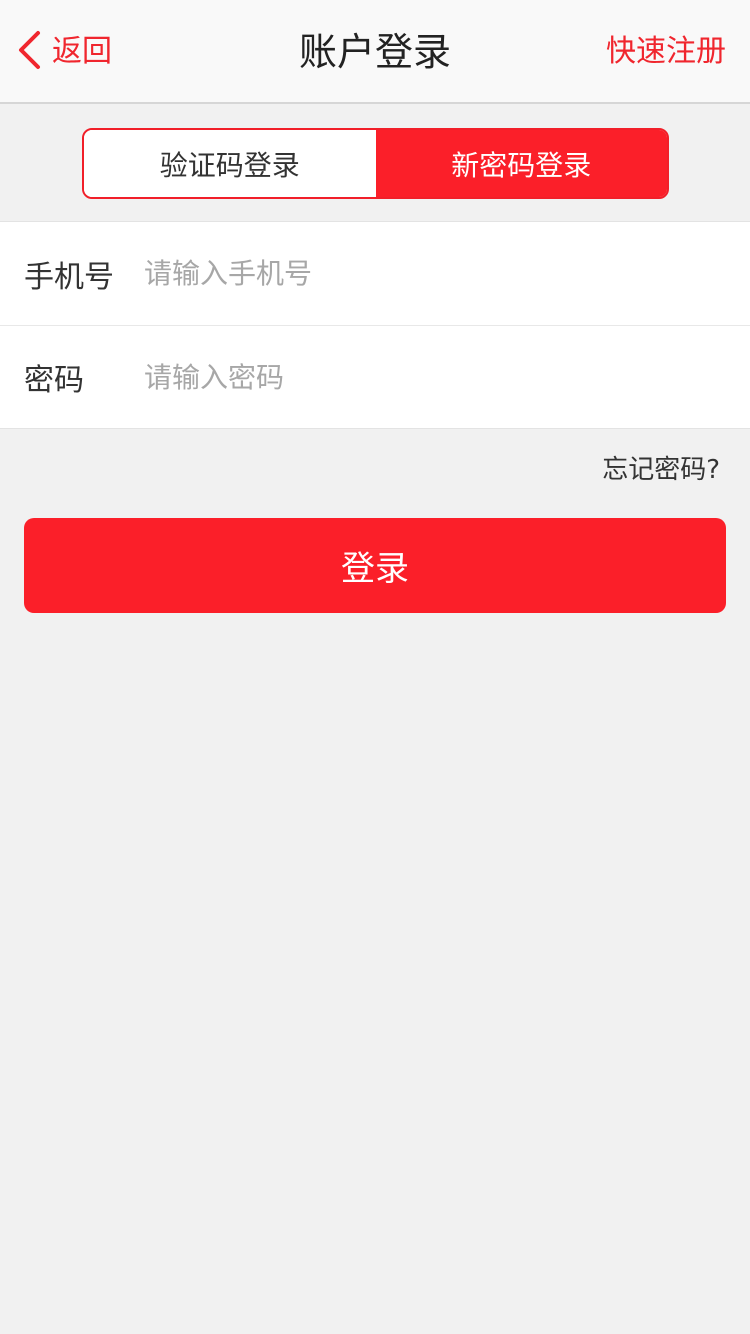 The height and width of the screenshot is (1334, 750). What do you see at coordinates (69, 277) in the screenshot?
I see `phone-label: 手机号` at bounding box center [69, 277].